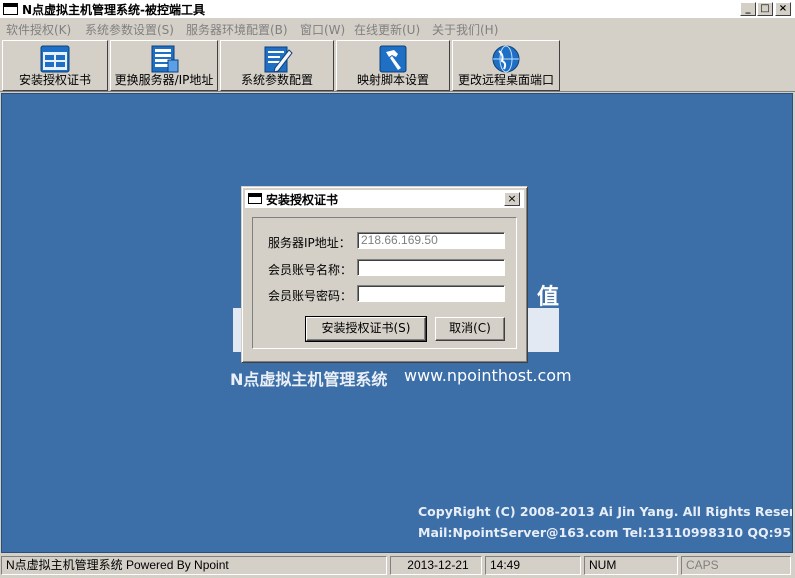 This screenshot has height=578, width=795. What do you see at coordinates (470, 329) in the screenshot?
I see `cancel-button: 取消(C)` at bounding box center [470, 329].